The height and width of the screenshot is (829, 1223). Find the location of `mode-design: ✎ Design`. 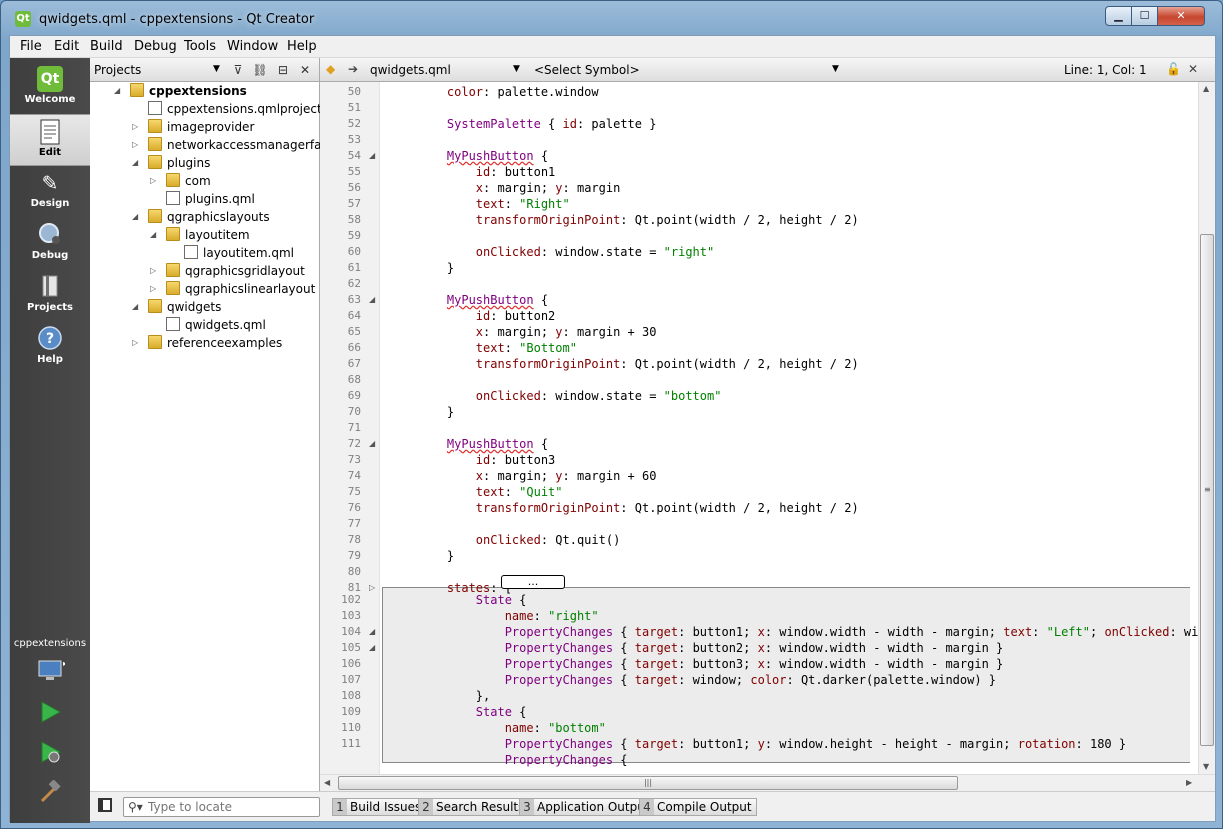

mode-design: ✎ Design is located at coordinates (50, 192).